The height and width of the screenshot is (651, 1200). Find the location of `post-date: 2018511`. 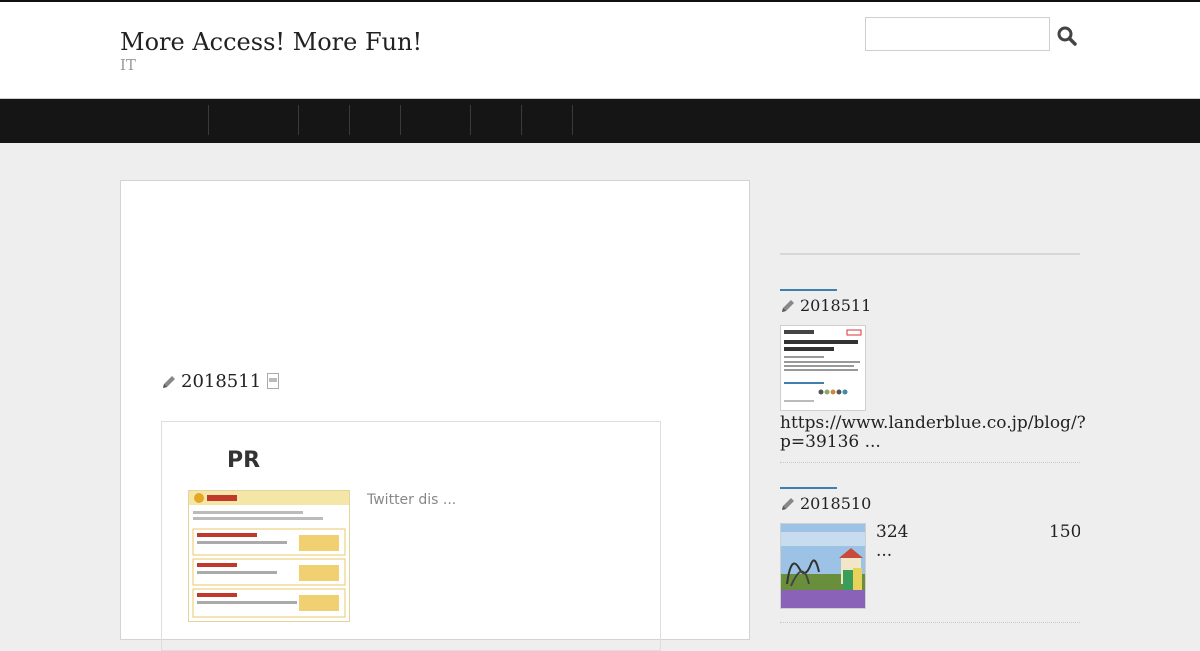

post-date: 2018511 is located at coordinates (221, 381).